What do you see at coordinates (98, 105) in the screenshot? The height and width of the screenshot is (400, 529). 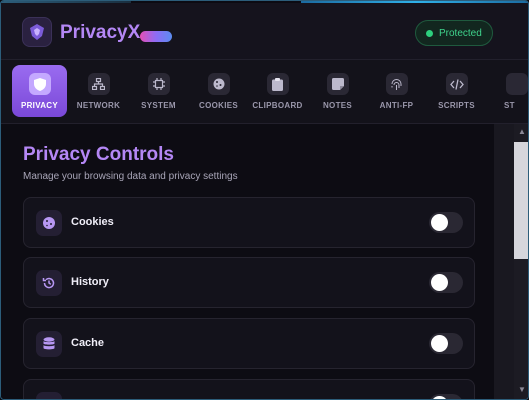 I see `tab-label: NETWORK` at bounding box center [98, 105].